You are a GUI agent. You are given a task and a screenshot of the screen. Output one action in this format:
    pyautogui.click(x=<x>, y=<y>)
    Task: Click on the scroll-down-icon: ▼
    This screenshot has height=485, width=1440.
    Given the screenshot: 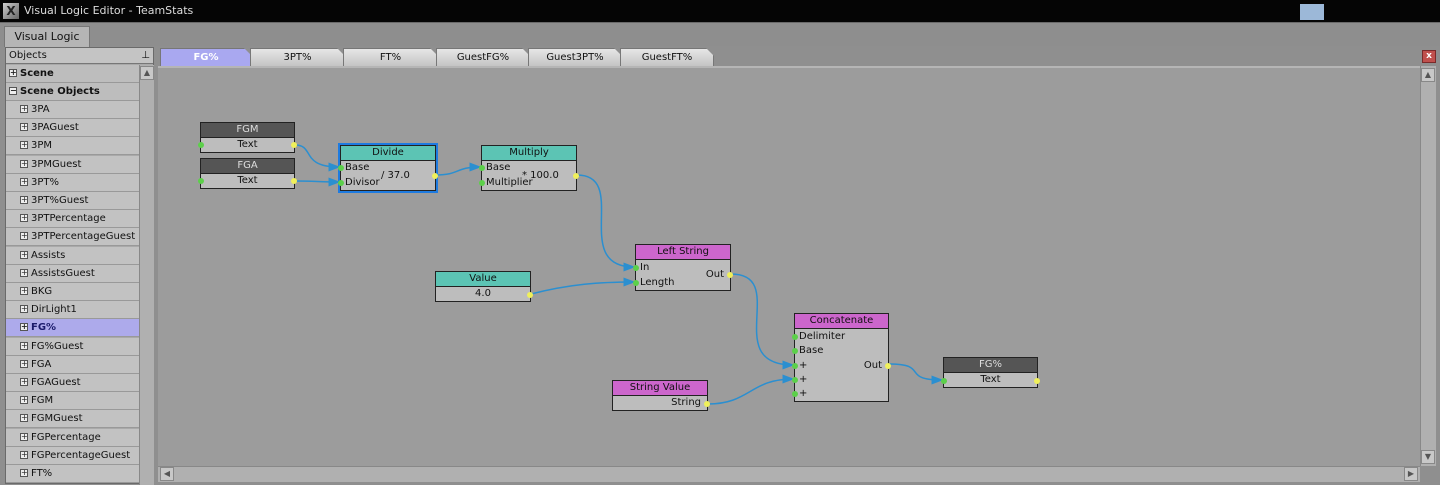 What is the action you would take?
    pyautogui.click(x=1428, y=457)
    